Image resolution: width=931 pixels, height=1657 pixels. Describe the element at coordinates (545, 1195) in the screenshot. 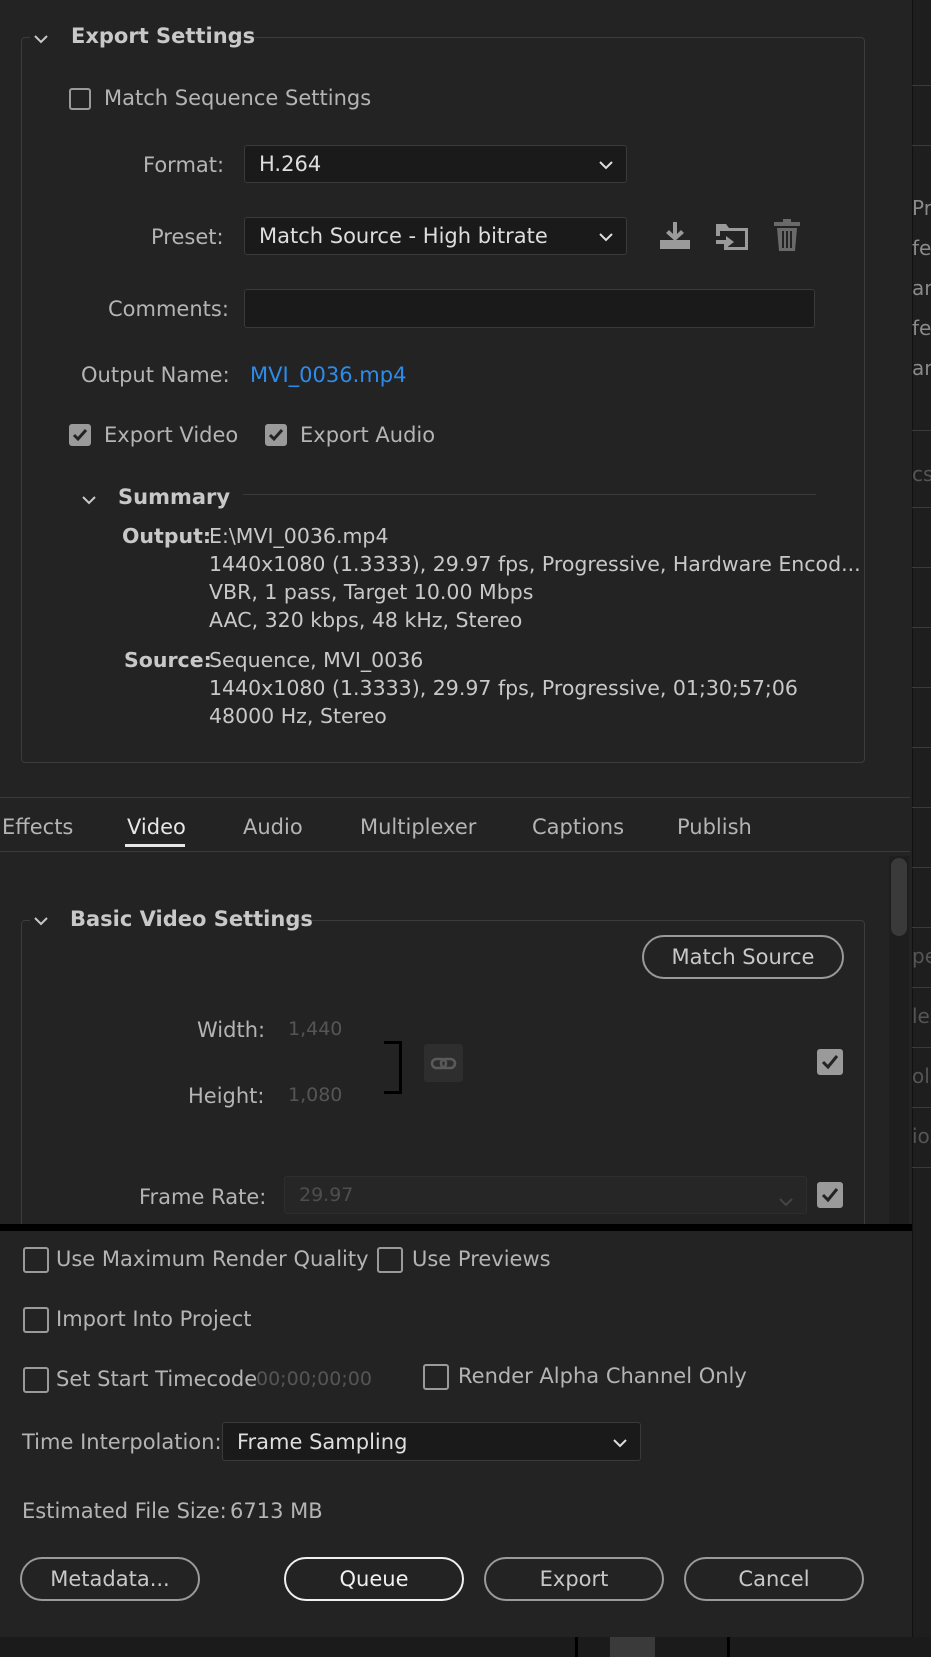

I see `frame-rate-dropdown: 29.97` at that location.